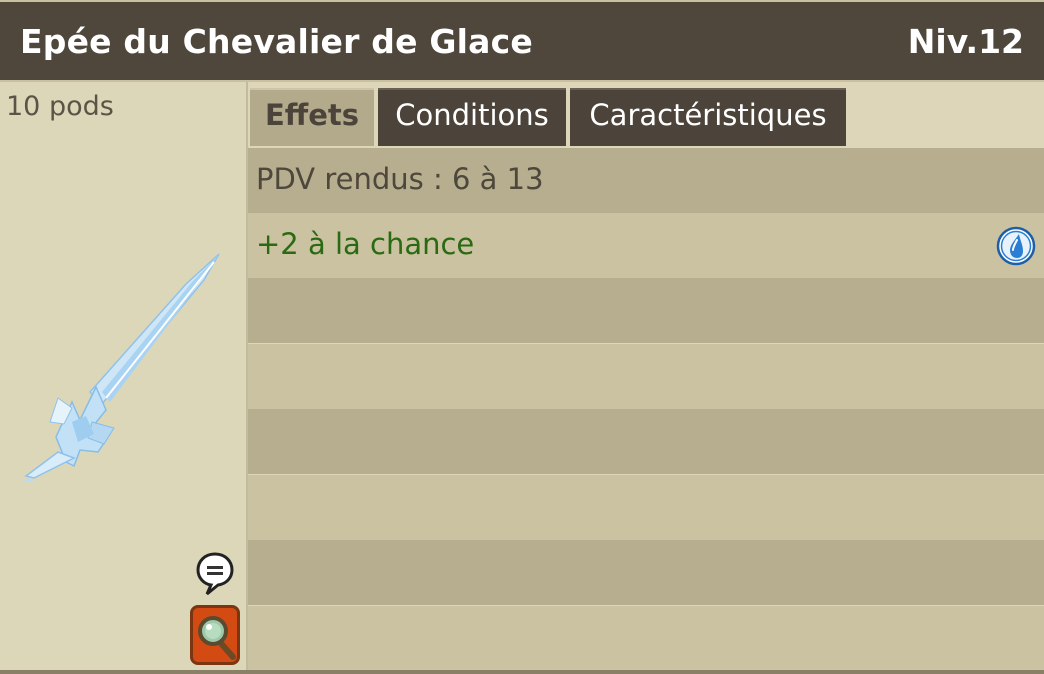  I want to click on tab-conditions: Conditions, so click(472, 117).